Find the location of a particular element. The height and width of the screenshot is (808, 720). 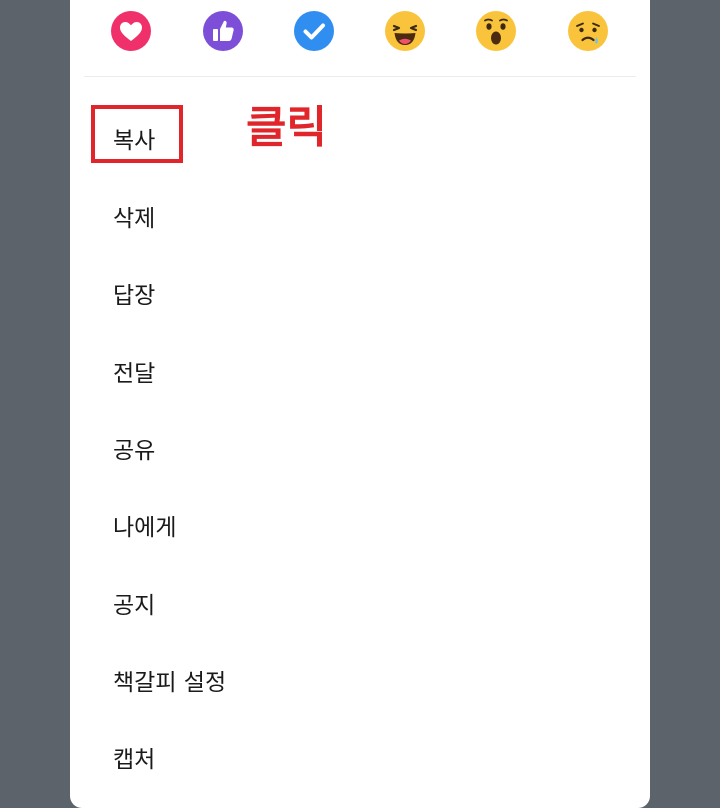

menu-item-label: 삭제 is located at coordinates (134, 219).